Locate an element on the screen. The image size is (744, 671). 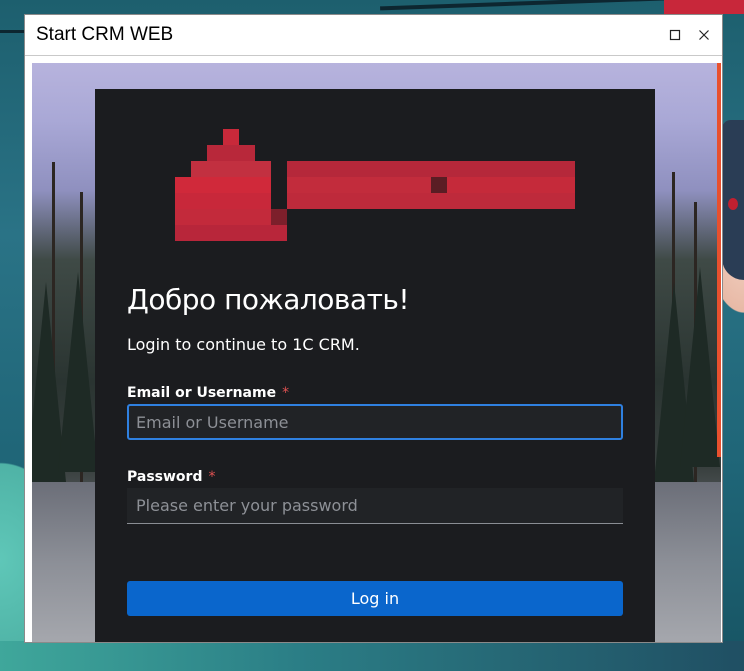
title-bar: Start CRM WEB is located at coordinates (373, 35).